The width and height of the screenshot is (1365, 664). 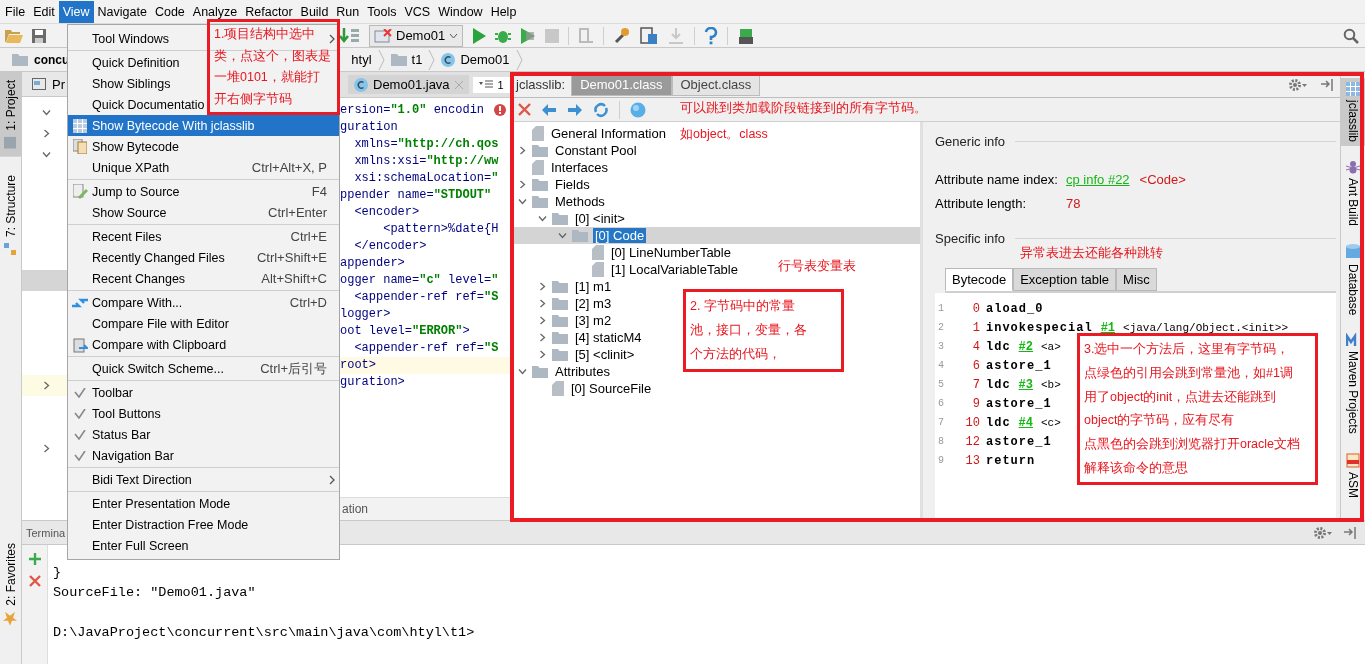 What do you see at coordinates (1051, 384) in the screenshot?
I see `instruction-comment: <b>` at bounding box center [1051, 384].